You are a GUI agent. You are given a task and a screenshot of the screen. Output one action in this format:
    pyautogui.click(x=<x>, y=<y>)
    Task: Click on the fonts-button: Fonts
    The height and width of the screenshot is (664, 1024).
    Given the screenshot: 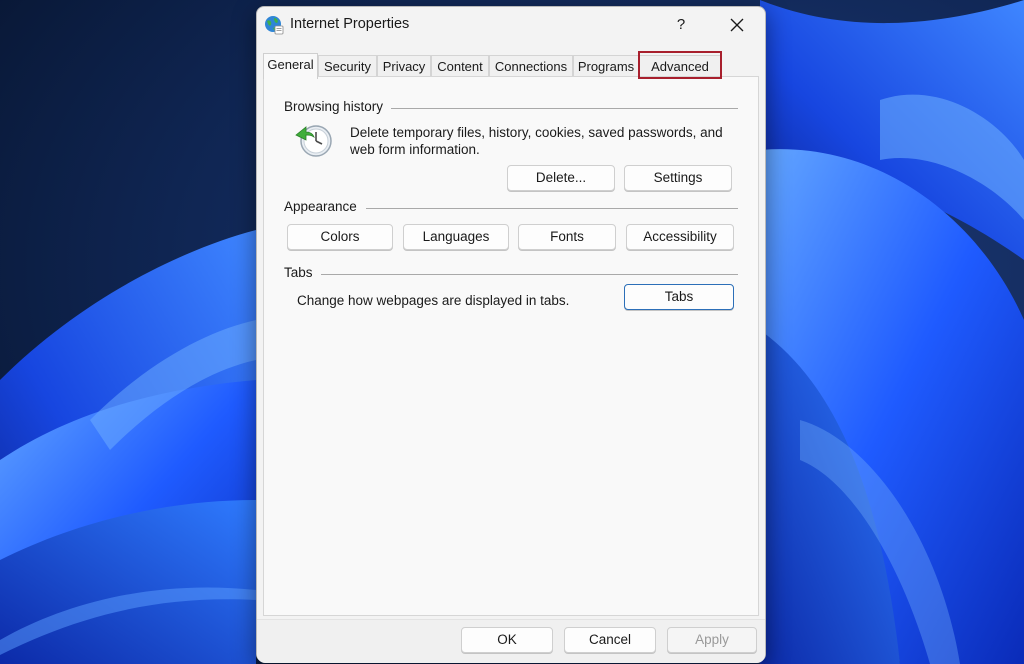 What is the action you would take?
    pyautogui.click(x=567, y=237)
    